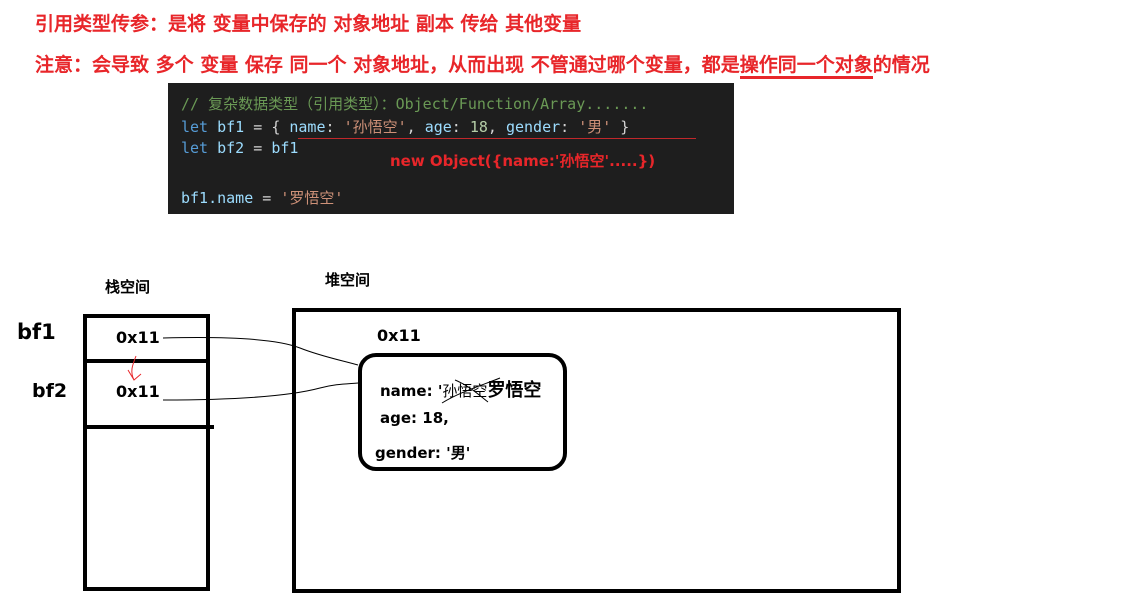 This screenshot has height=604, width=1125. I want to click on pointer-bf2, so click(260, 391).